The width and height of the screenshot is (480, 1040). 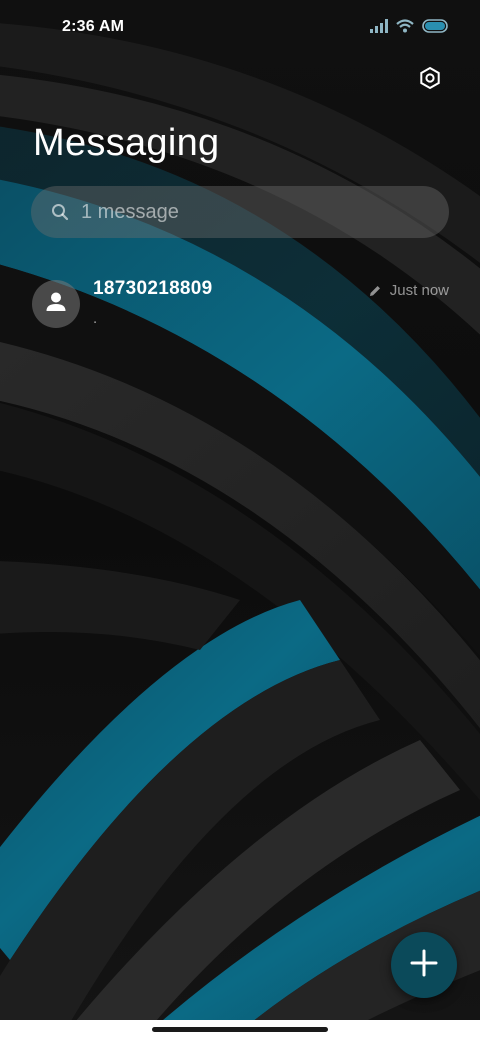 I want to click on new-message-button, so click(x=424, y=965).